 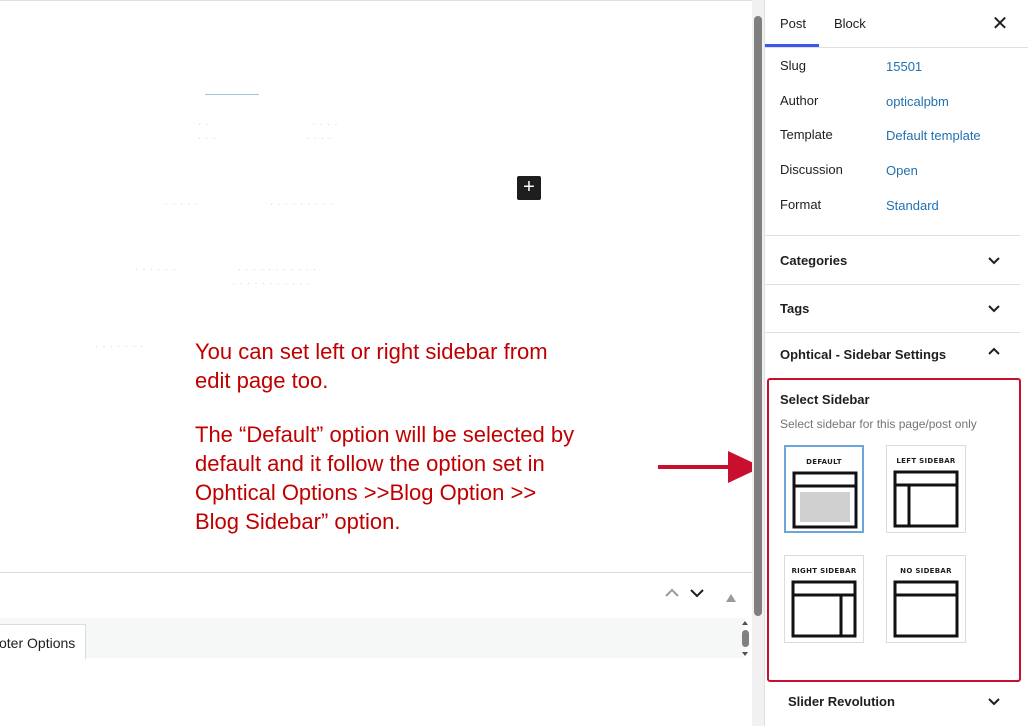 What do you see at coordinates (262, 380) in the screenshot?
I see `annotation-line: edit page too.` at bounding box center [262, 380].